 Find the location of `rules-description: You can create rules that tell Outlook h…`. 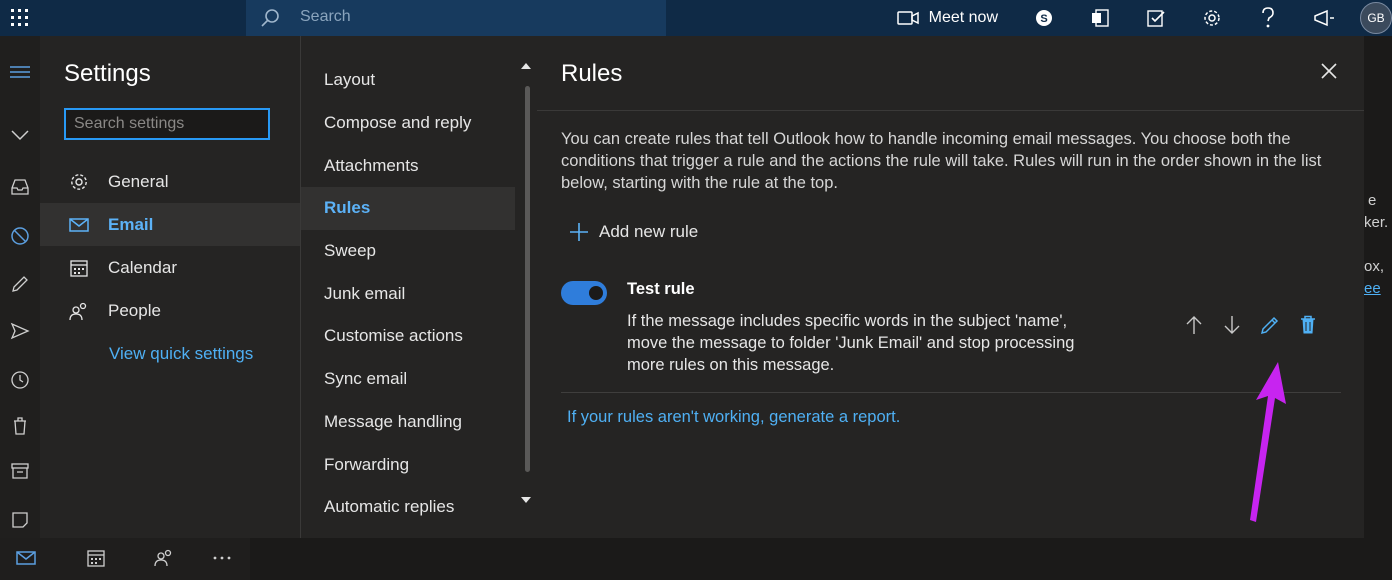

rules-description: You can create rules that tell Outlook h… is located at coordinates (941, 161).